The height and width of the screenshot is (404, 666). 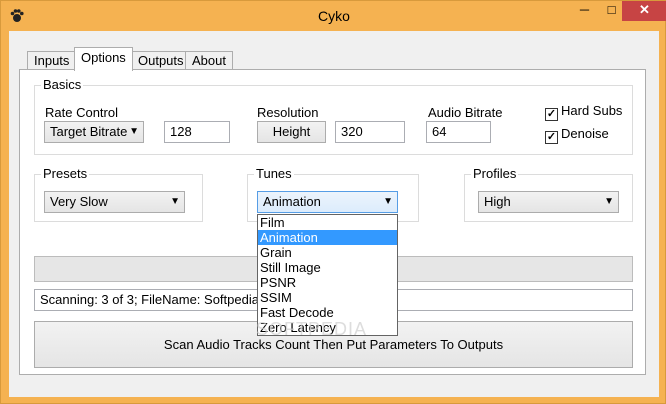 I want to click on denoise-checkbox: ✓ Denoise, so click(x=577, y=135).